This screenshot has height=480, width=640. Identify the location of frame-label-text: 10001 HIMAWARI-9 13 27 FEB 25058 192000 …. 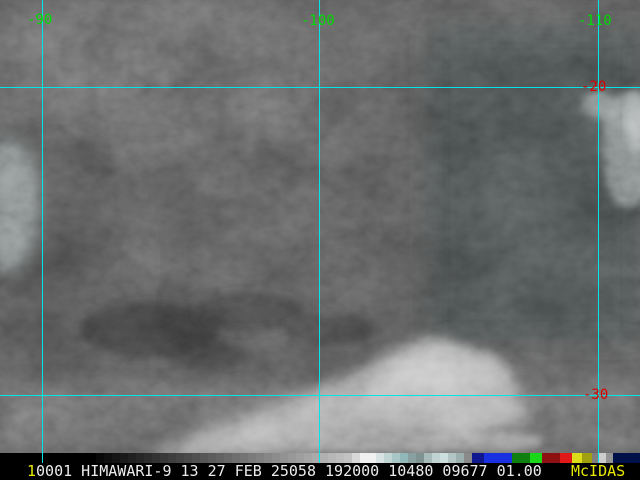
(284, 471).